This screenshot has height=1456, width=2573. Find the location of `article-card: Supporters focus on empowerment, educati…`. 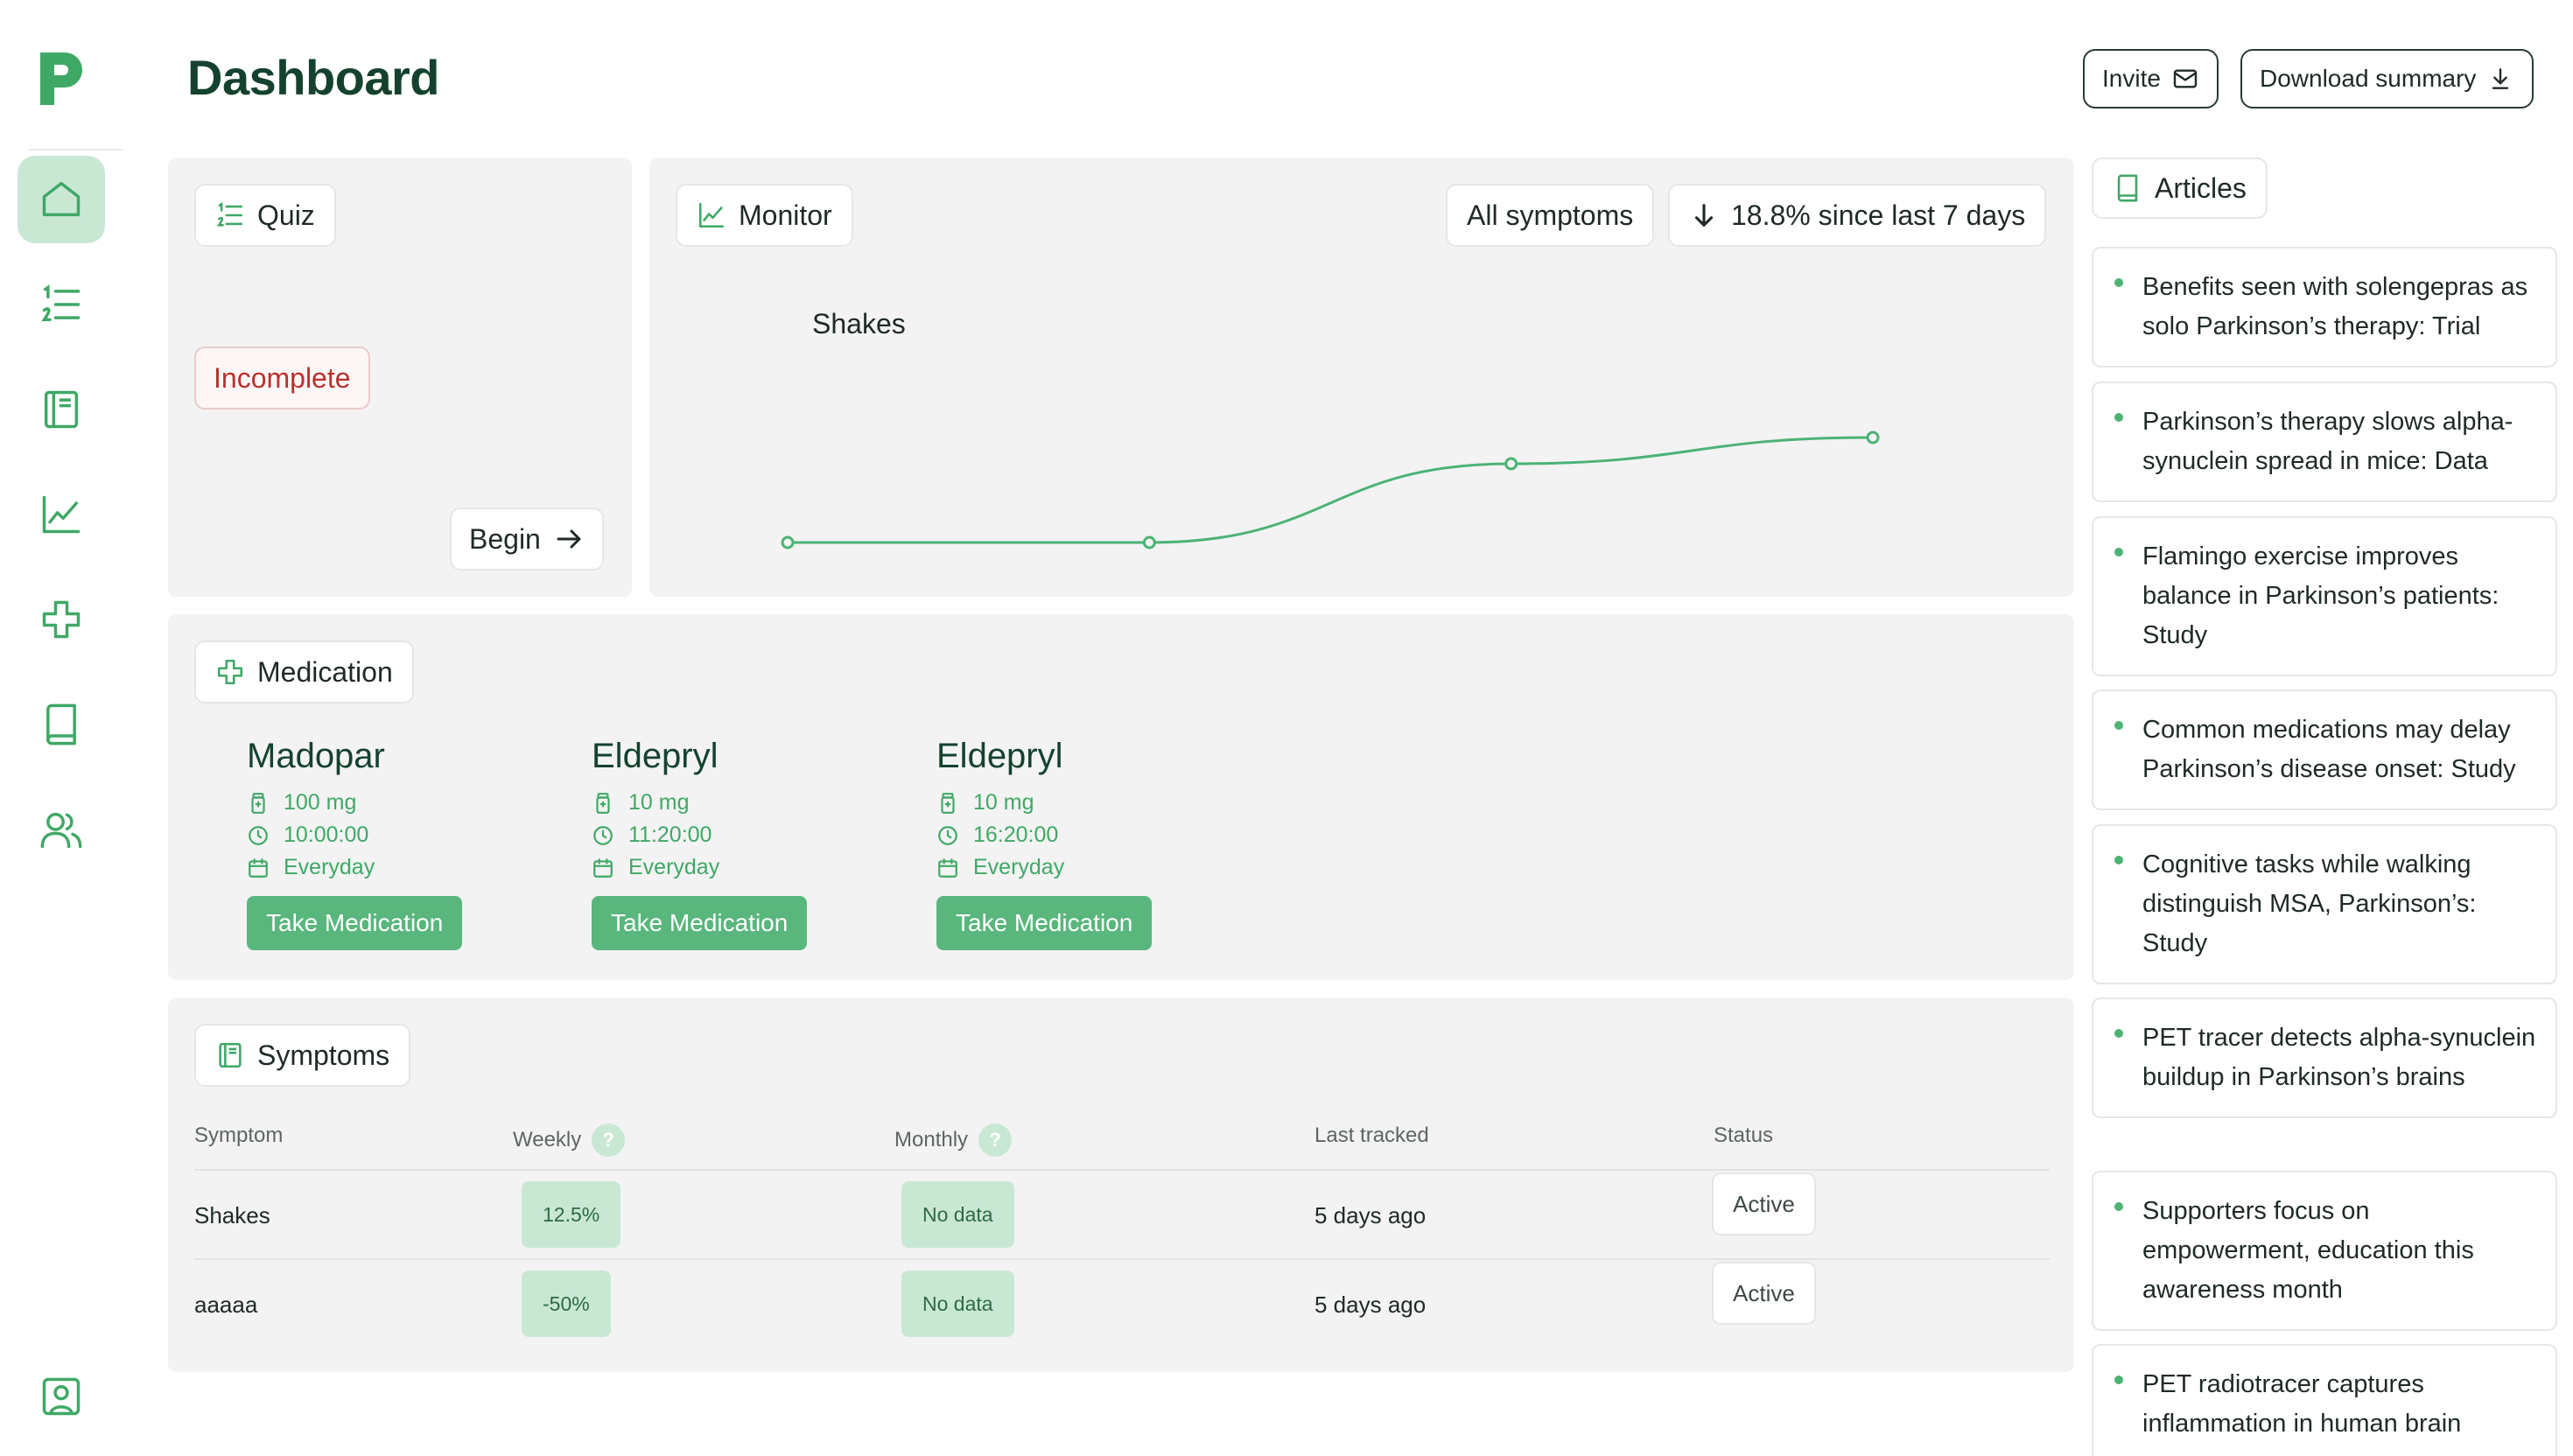

article-card: Supporters focus on empowerment, educati… is located at coordinates (2324, 1251).